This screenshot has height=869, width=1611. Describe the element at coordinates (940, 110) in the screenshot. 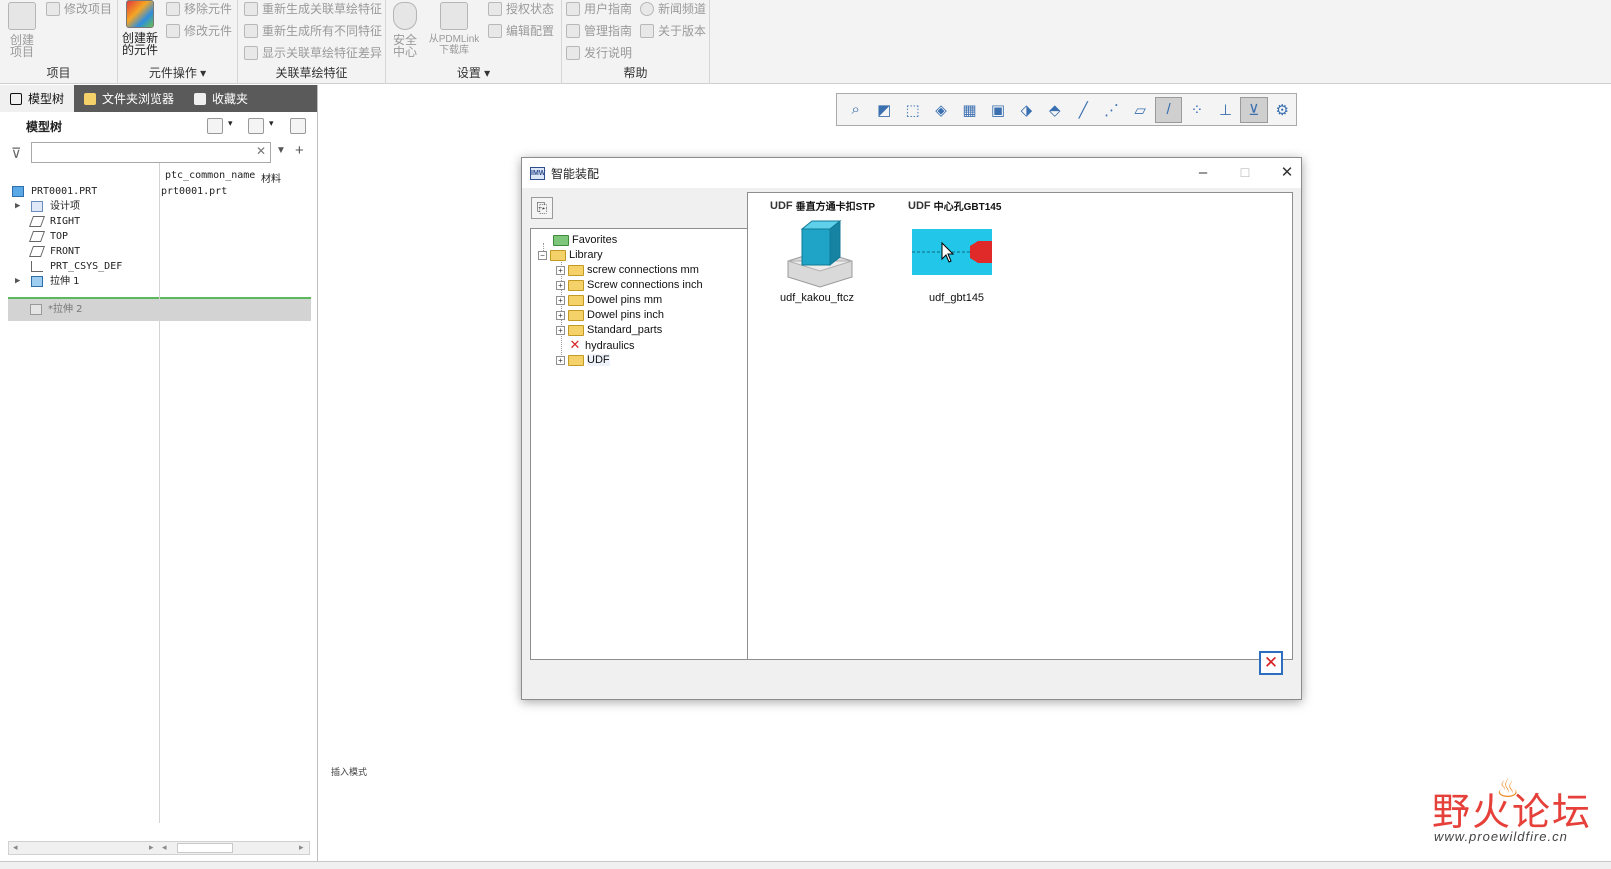

I see `display-style-icon: ◈` at that location.